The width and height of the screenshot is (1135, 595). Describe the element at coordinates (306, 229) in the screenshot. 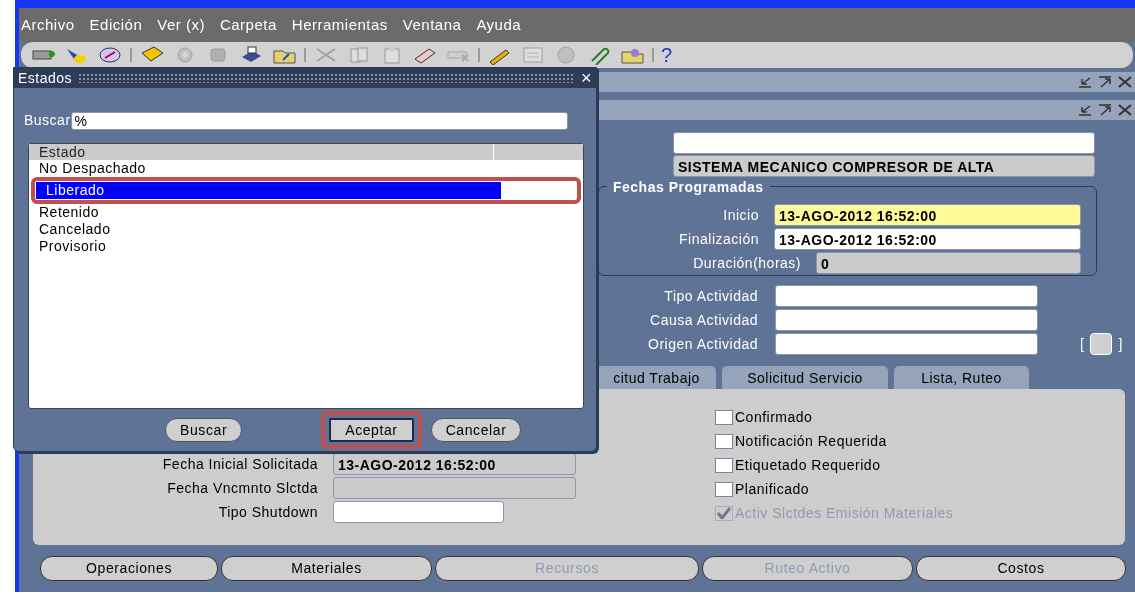

I see `list-item: Cancelado` at that location.